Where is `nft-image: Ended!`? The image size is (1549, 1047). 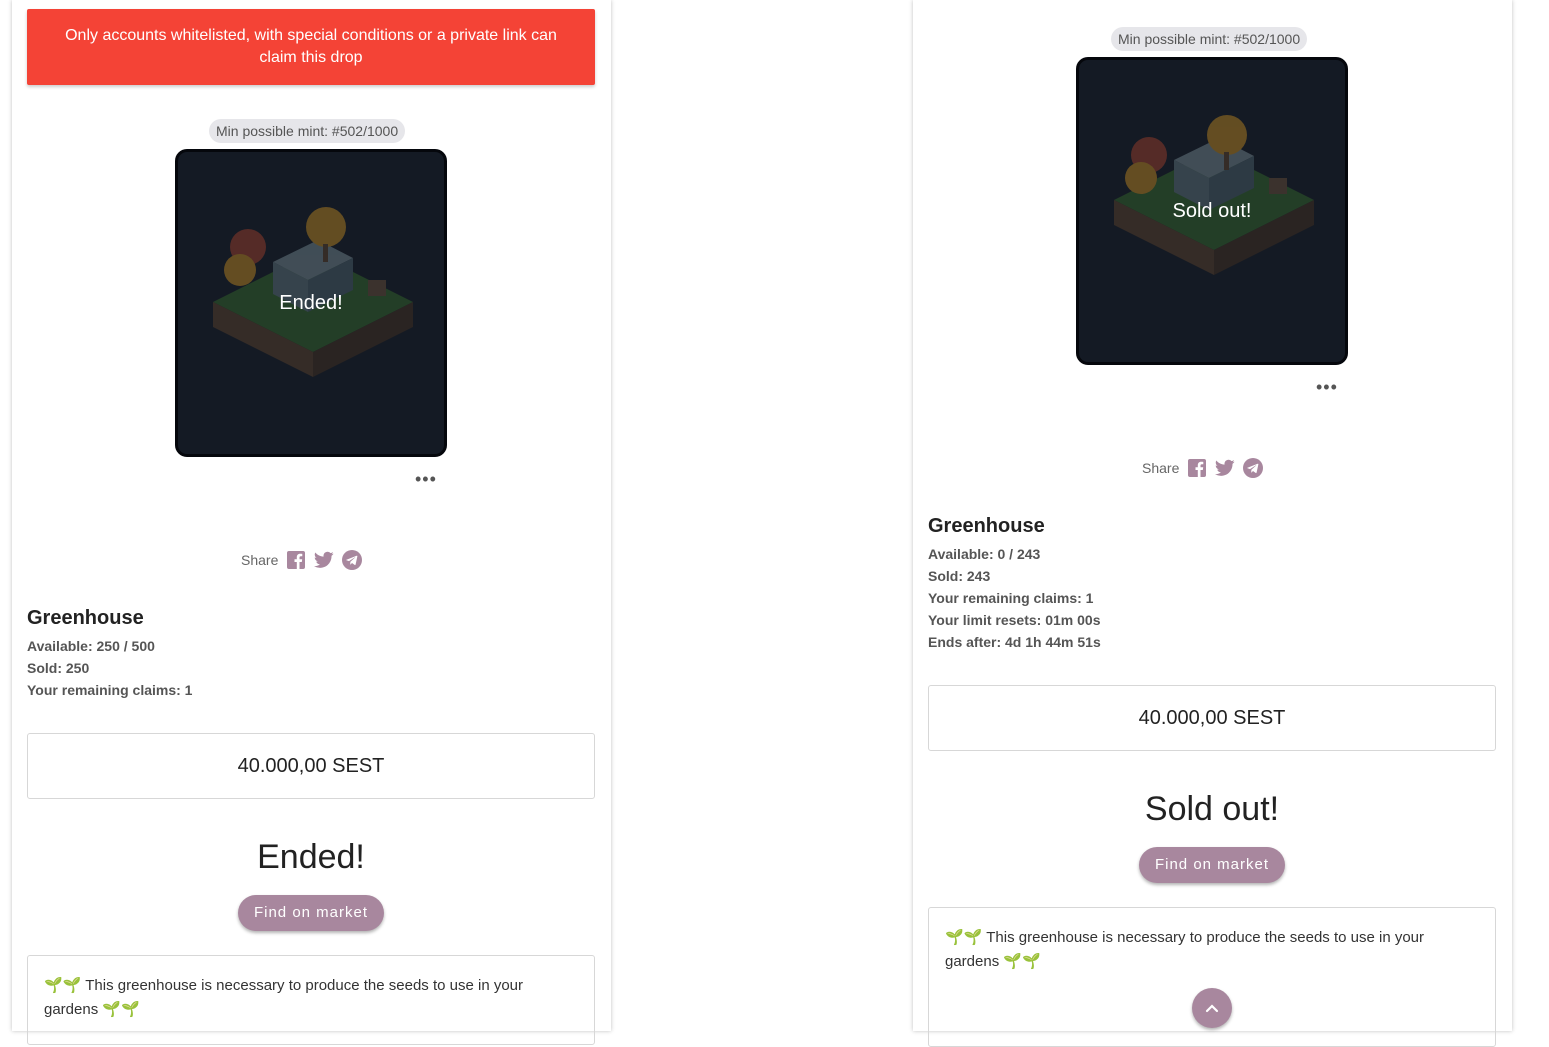
nft-image: Ended! is located at coordinates (311, 303).